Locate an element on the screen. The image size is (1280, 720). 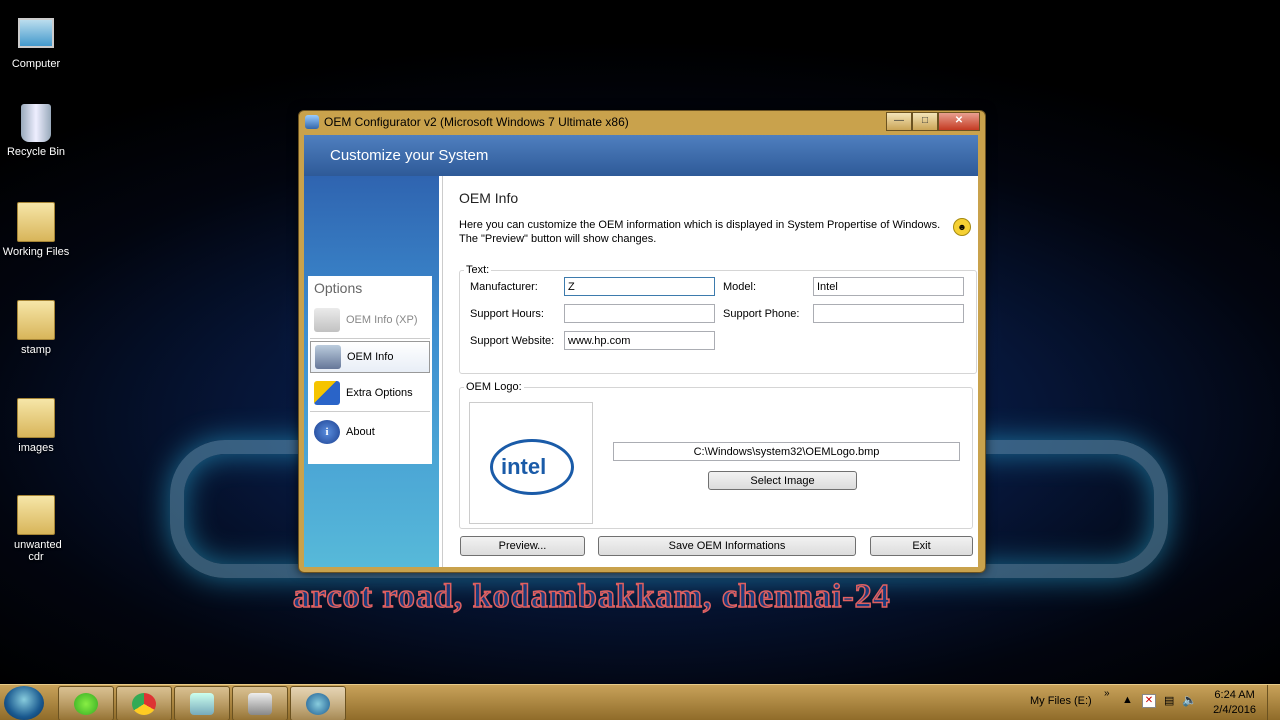
options-title: Options is located at coordinates (338, 288).